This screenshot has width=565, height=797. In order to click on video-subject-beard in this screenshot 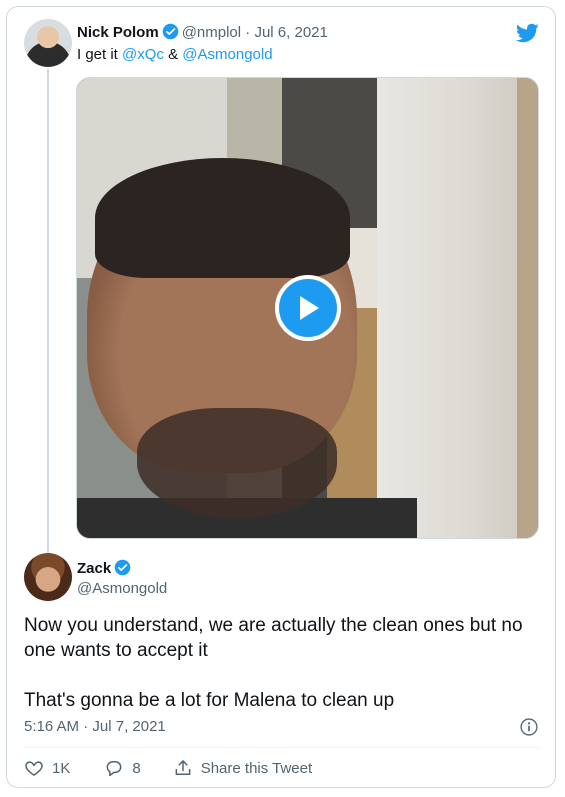, I will do `click(237, 463)`.